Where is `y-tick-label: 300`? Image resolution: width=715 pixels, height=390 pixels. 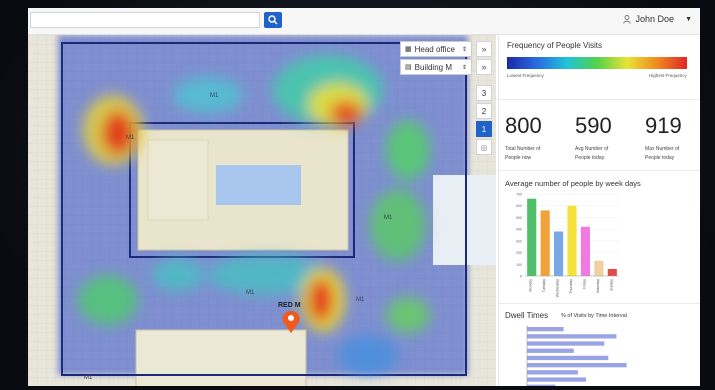
y-tick-label: 300 is located at coordinates (519, 241).